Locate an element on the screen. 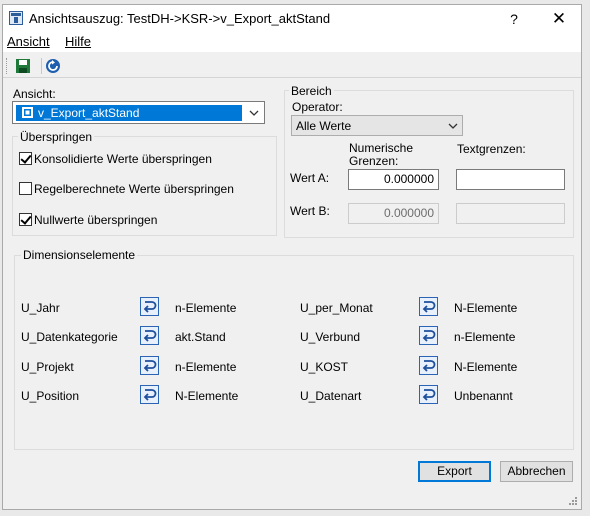  view-label: Ansicht: is located at coordinates (34, 94).